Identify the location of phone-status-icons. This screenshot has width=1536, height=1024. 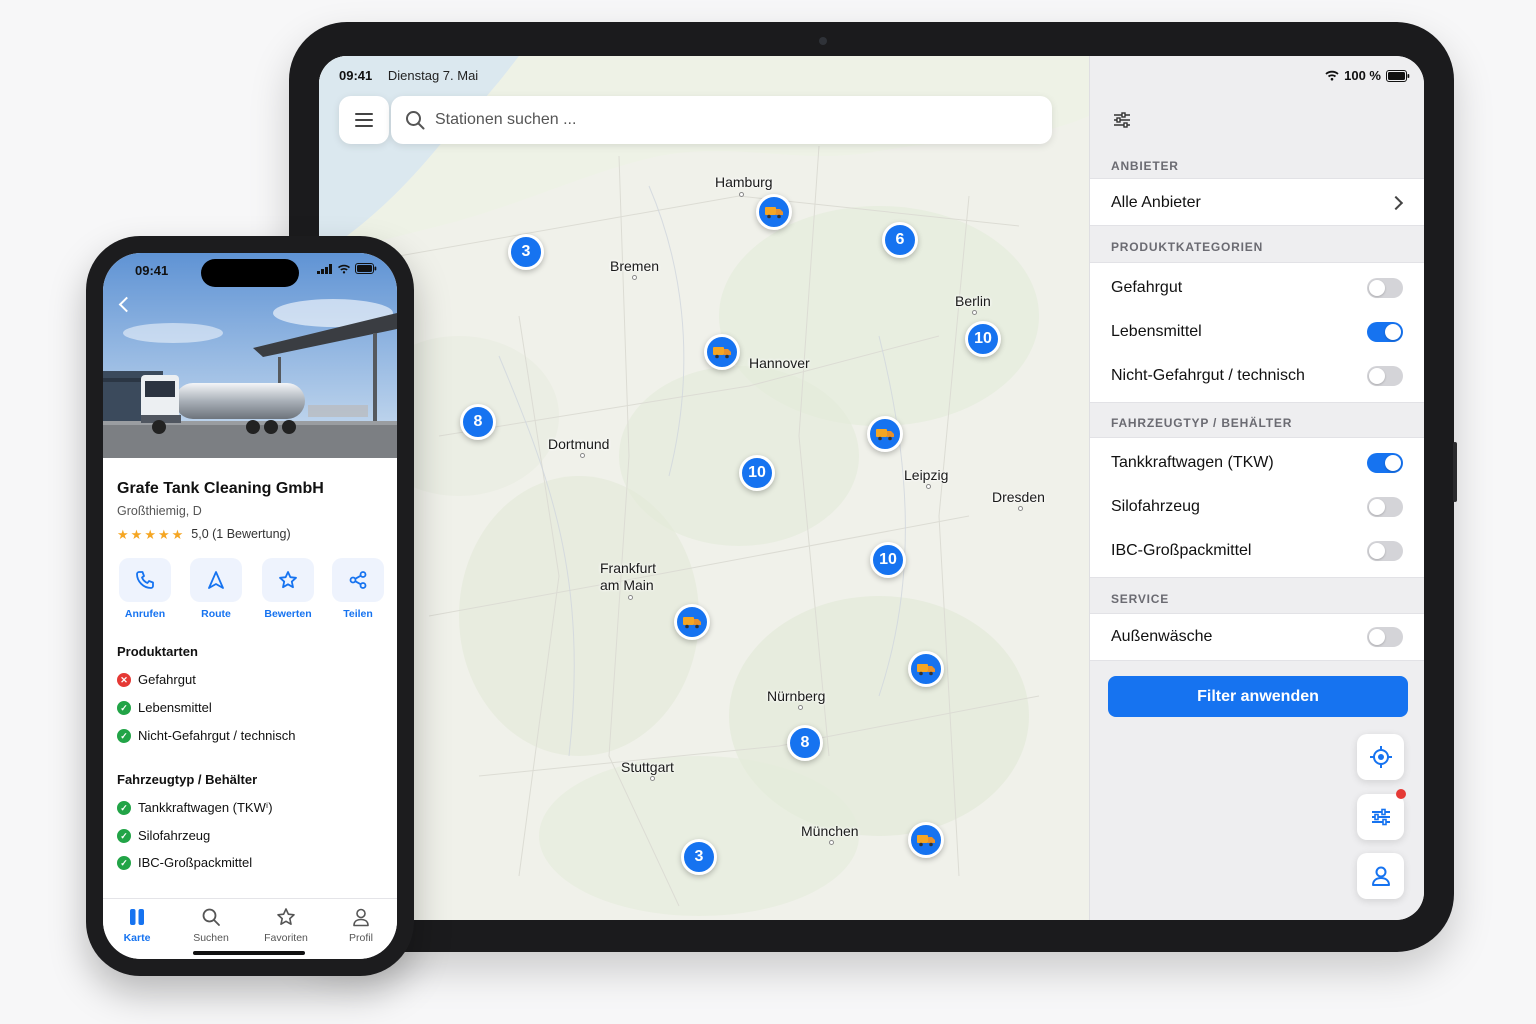
(347, 268).